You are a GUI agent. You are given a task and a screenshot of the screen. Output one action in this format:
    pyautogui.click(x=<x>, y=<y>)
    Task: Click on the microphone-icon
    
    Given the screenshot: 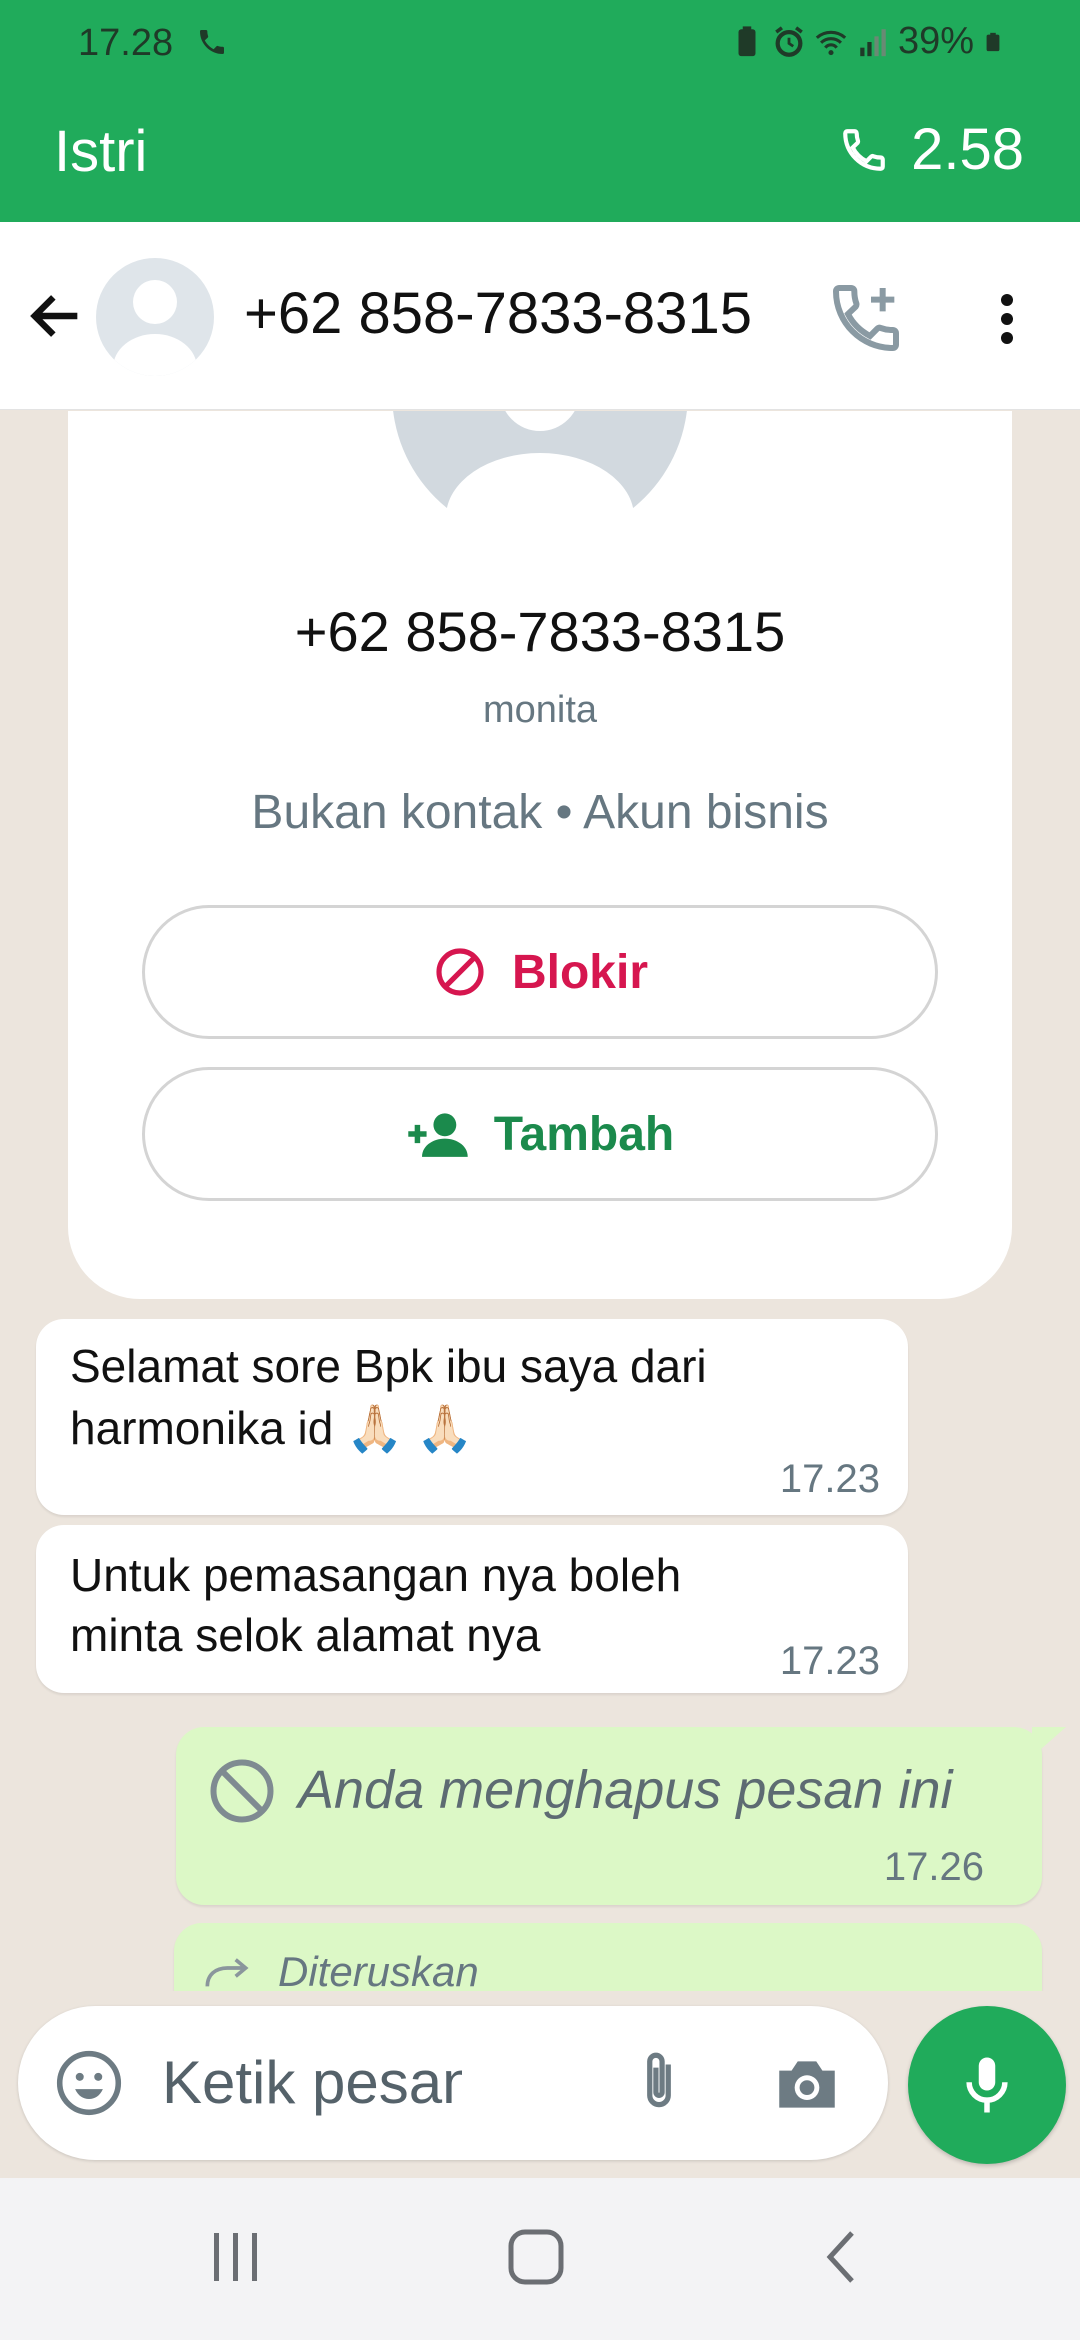 What is the action you would take?
    pyautogui.click(x=987, y=2085)
    